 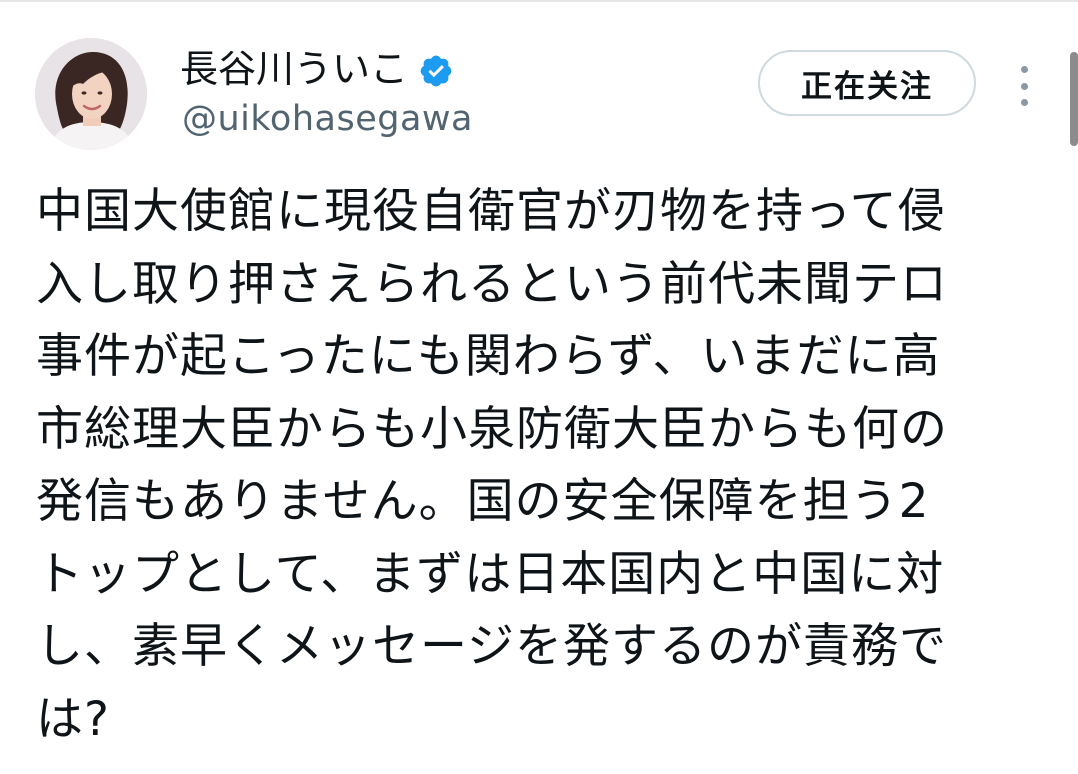 I want to click on tweet-line: トップとして、まずは日本国内と中国に対, so click(x=490, y=574).